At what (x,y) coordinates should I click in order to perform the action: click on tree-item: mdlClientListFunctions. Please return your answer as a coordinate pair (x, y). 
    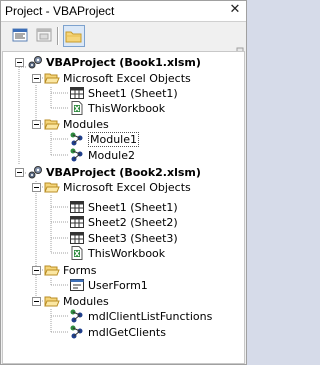
    Looking at the image, I should click on (140, 316).